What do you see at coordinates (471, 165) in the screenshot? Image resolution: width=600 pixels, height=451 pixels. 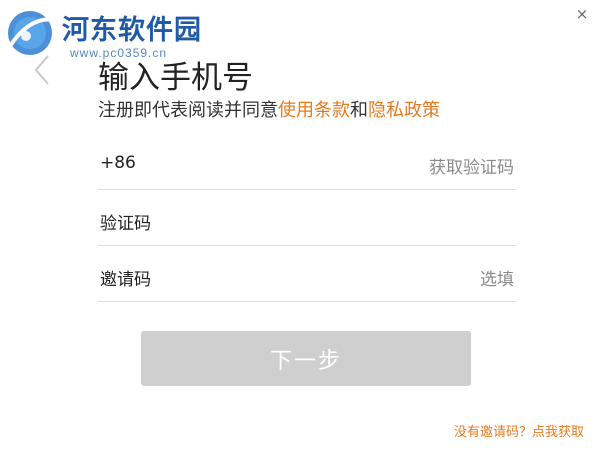 I see `get-code-button: 获取验证码` at bounding box center [471, 165].